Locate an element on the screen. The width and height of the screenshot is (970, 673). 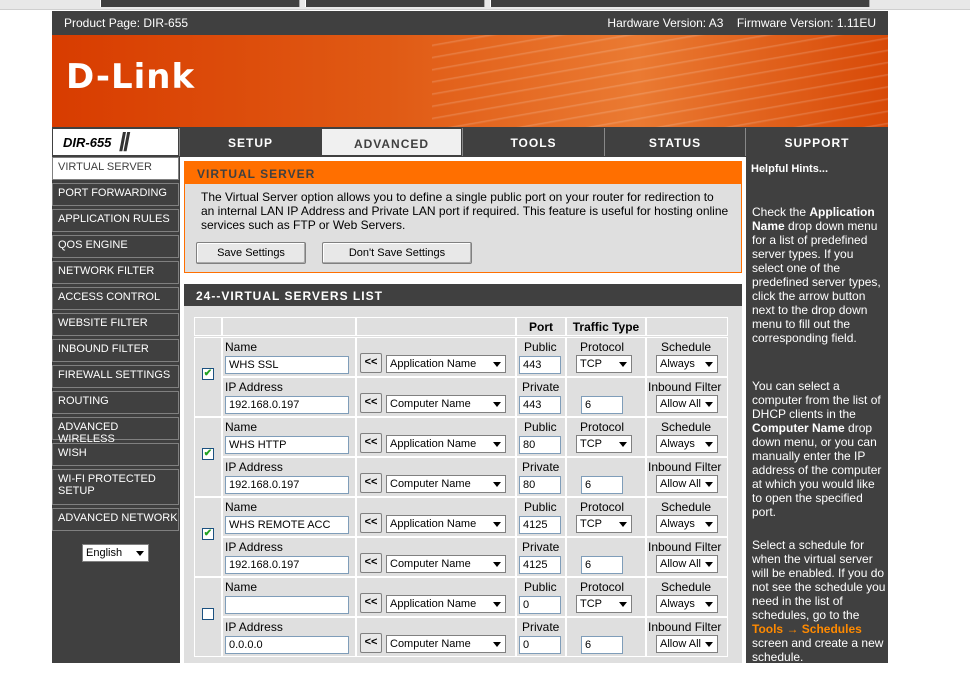
application-cell: << Application Name is located at coordinates (436, 597).